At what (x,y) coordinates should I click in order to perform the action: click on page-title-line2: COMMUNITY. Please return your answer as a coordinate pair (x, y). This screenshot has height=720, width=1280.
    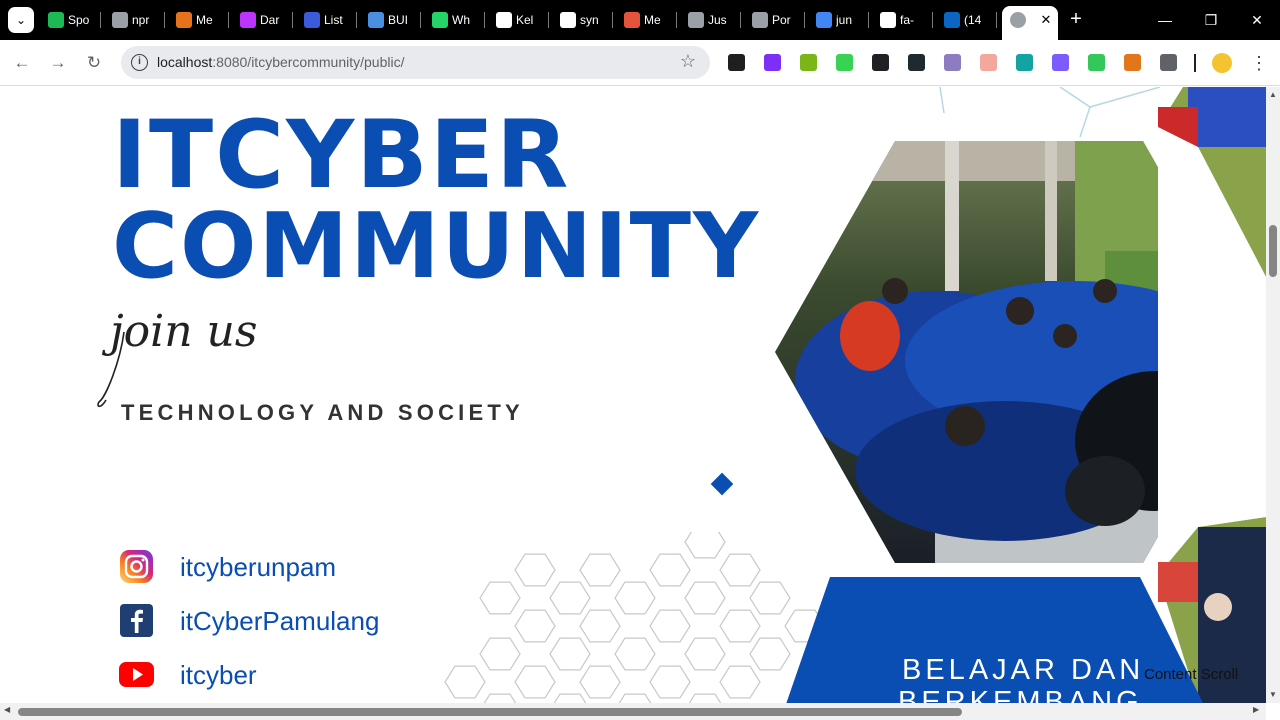
    Looking at the image, I should click on (436, 246).